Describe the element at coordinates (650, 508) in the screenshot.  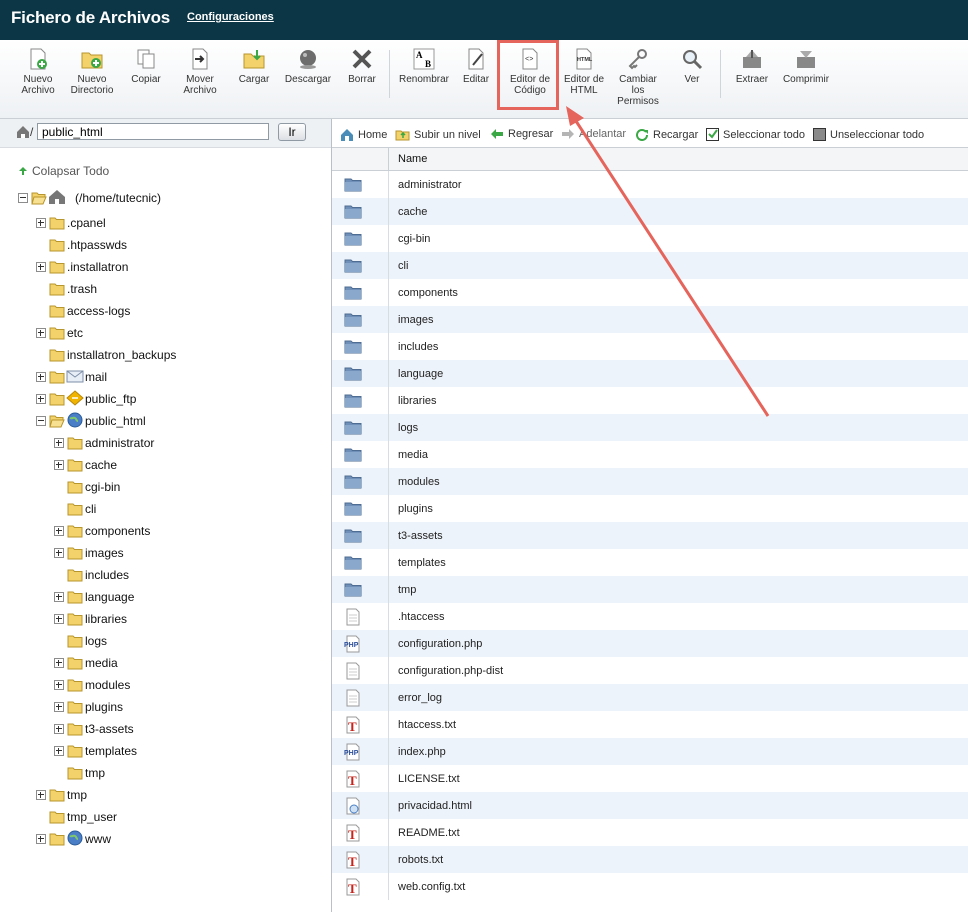
I see `table-row: plugins` at that location.